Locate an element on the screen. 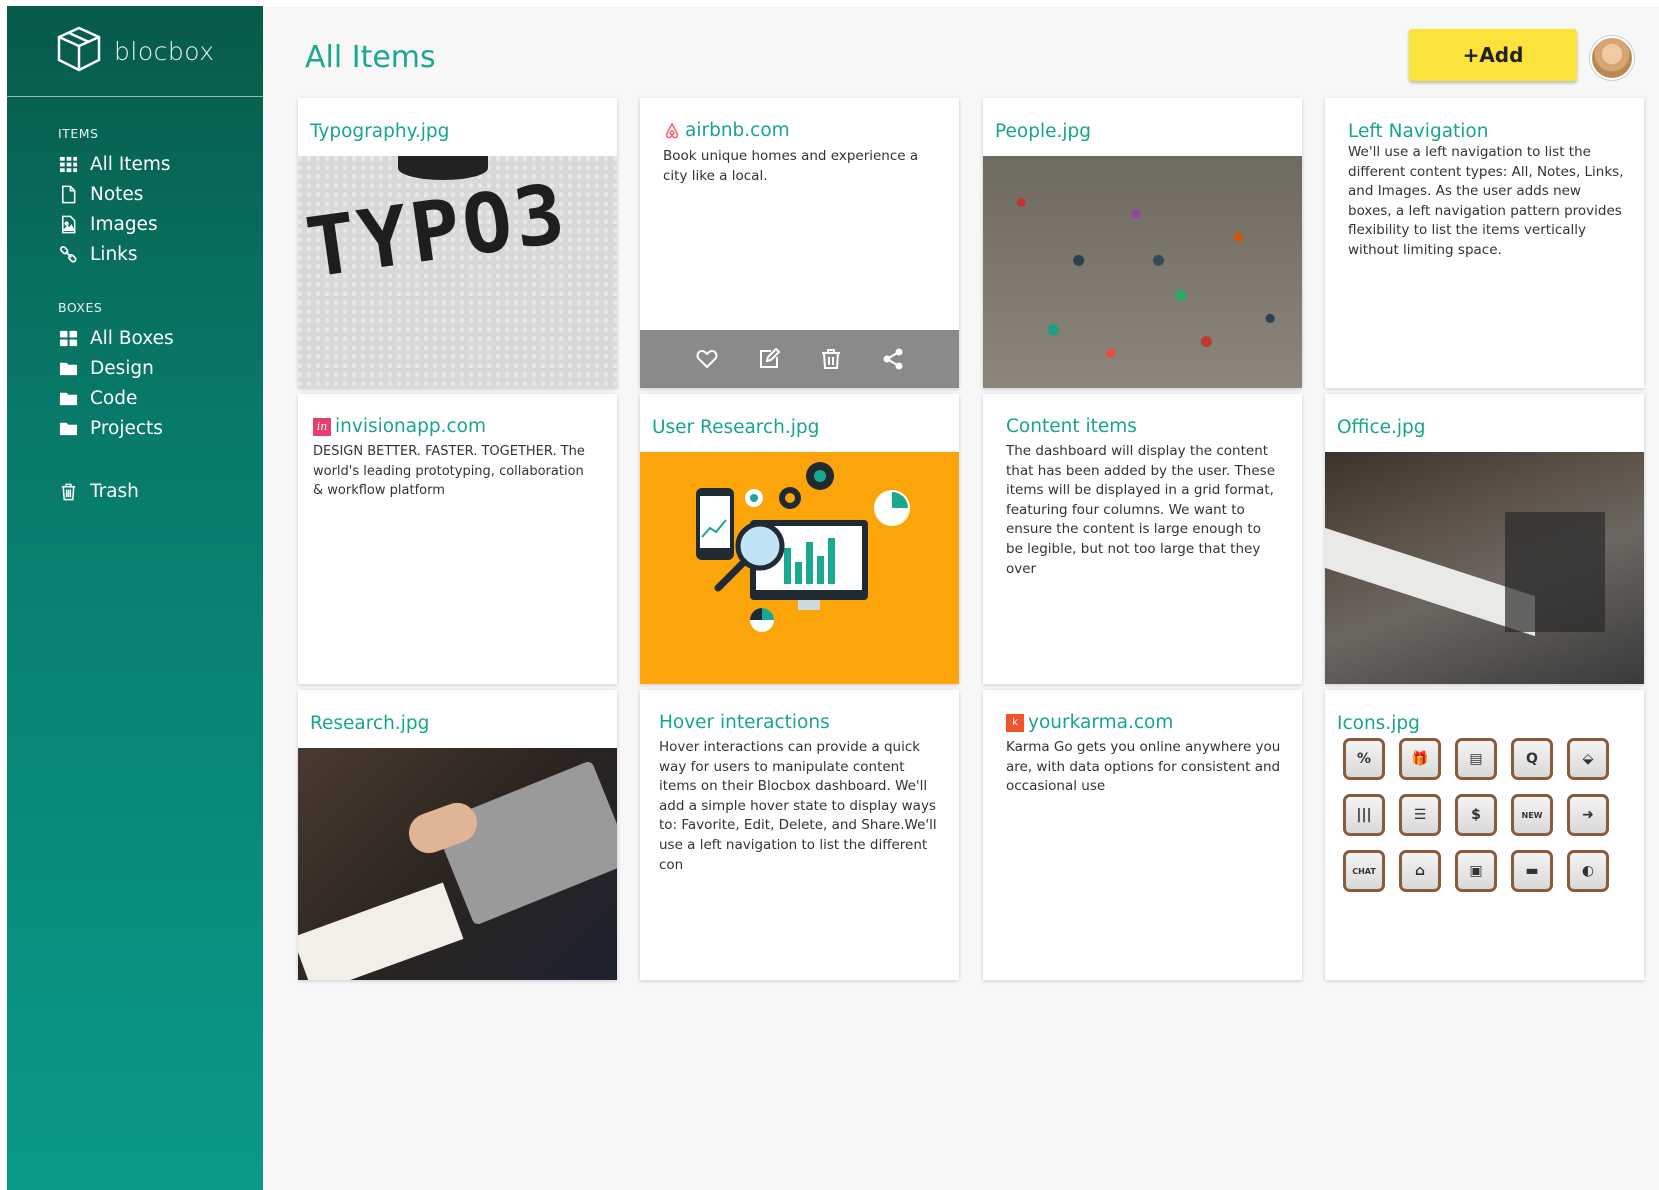 The height and width of the screenshot is (1190, 1659). icons-image: % 🎁 ▤ Q ⬙ ||| ☰ $ NEW ➜ CHAT ⌂ ▣ ▬ ◐ is located at coordinates (1488, 815).